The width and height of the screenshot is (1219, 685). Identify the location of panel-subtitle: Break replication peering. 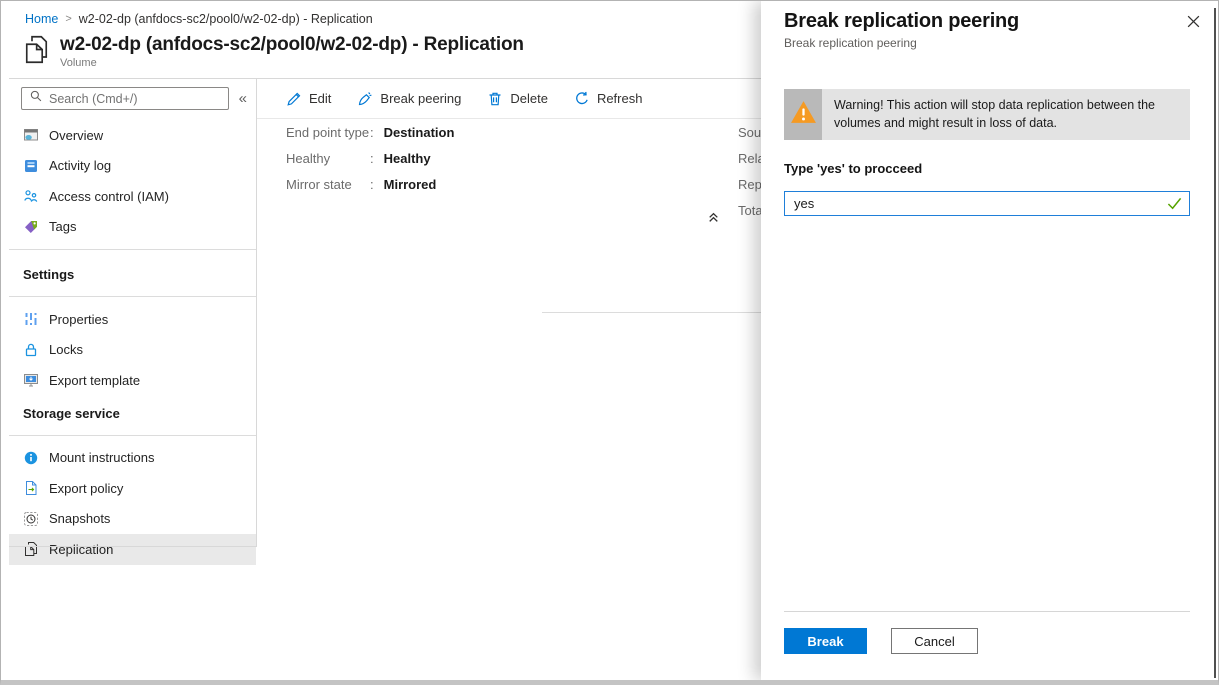
(850, 43).